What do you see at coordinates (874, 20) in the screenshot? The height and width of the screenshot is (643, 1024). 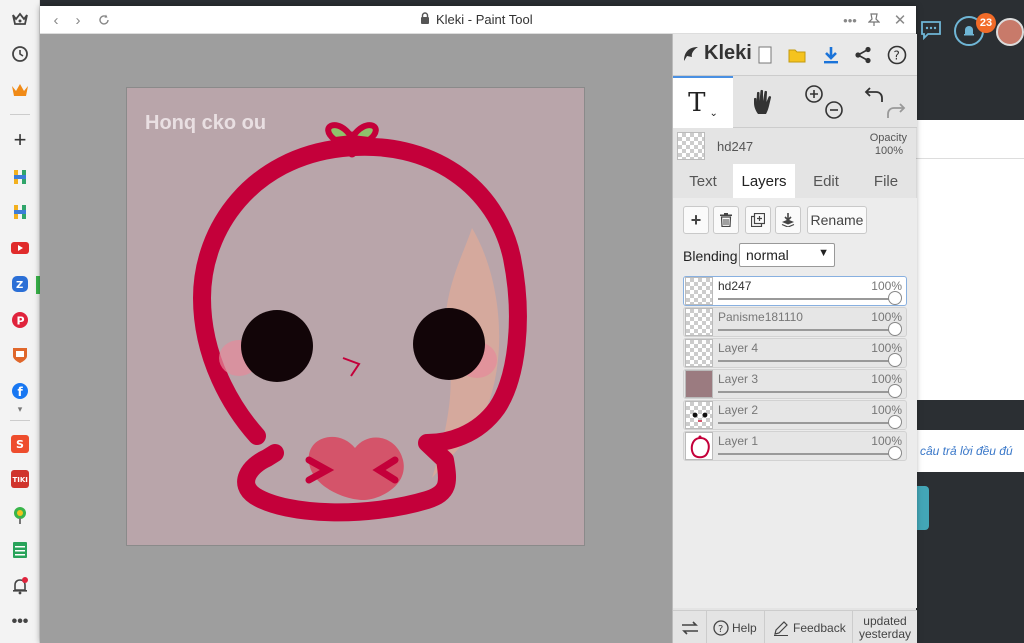 I see `pin-icon` at bounding box center [874, 20].